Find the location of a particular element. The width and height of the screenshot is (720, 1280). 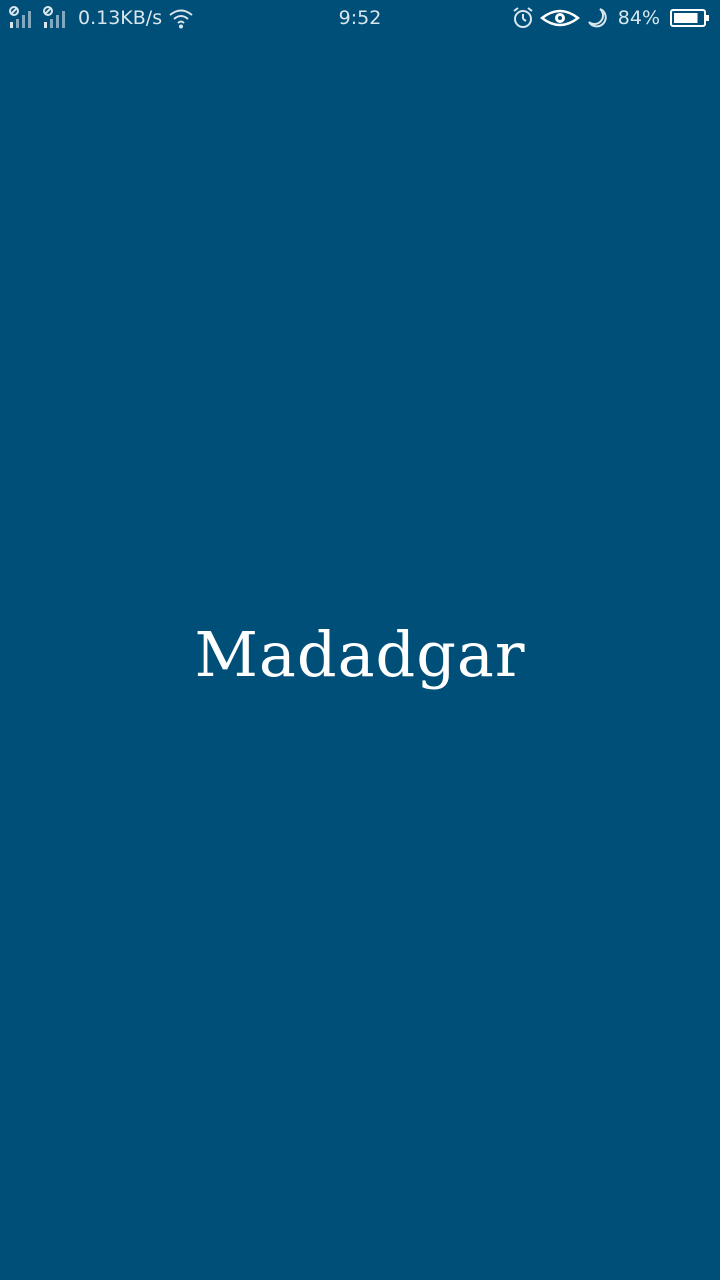

alarm-icon is located at coordinates (523, 18).